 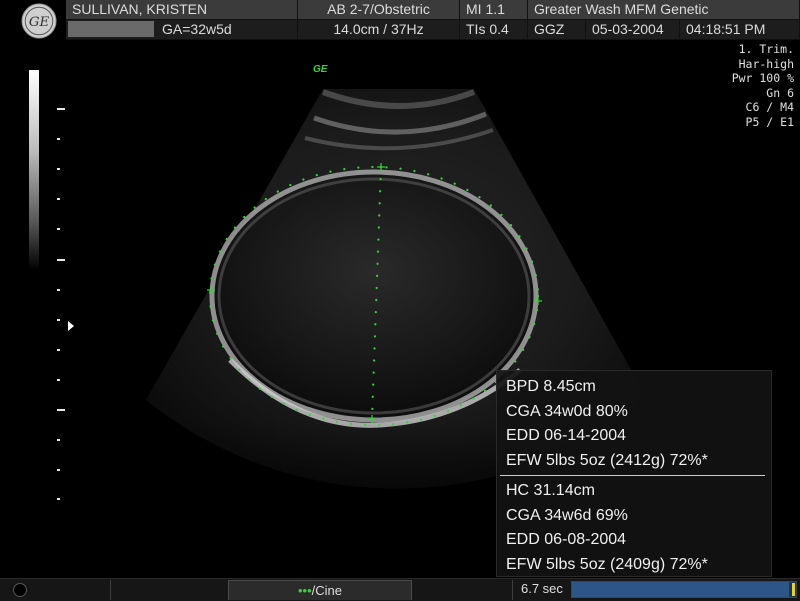 I want to click on hc-value: HC 31.14cm, so click(x=550, y=490).